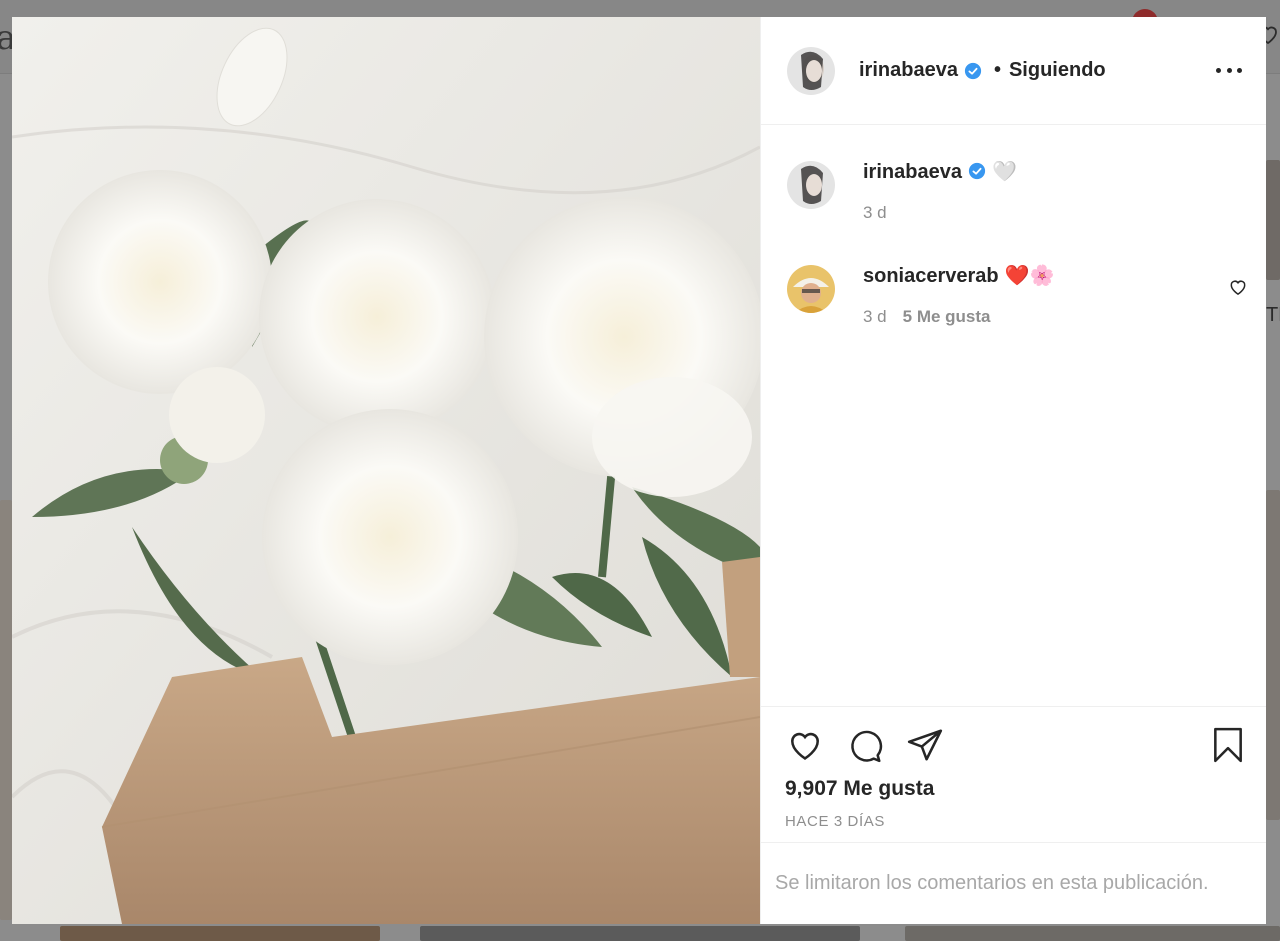 The height and width of the screenshot is (941, 1280). Describe the element at coordinates (1057, 70) in the screenshot. I see `following-button: Siguiendo` at that location.